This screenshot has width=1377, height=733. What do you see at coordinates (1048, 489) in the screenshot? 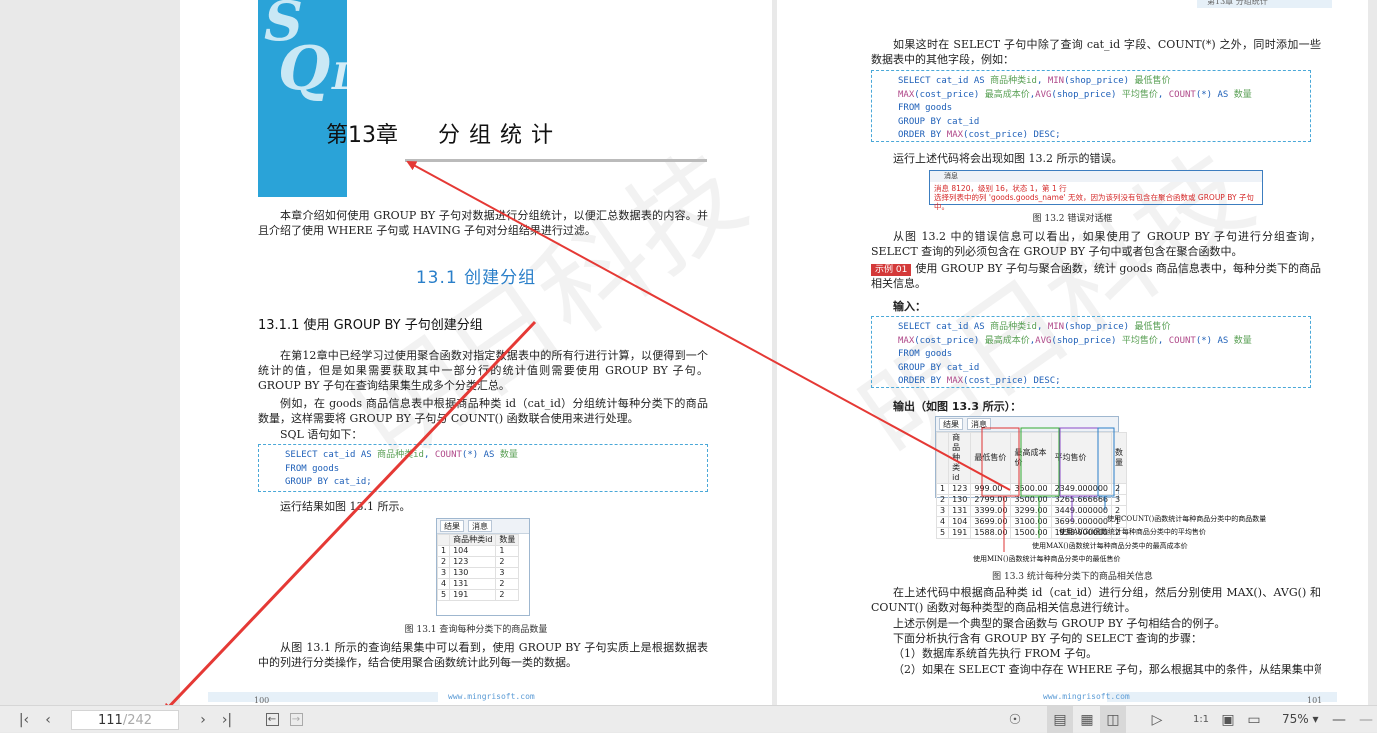
I see `callout-lines` at bounding box center [1048, 489].